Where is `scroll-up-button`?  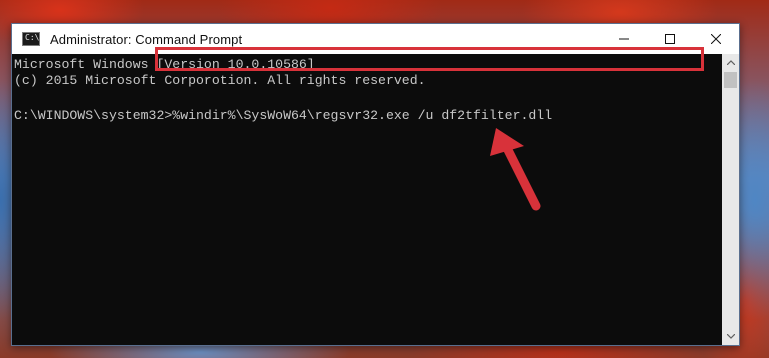 scroll-up-button is located at coordinates (730, 62).